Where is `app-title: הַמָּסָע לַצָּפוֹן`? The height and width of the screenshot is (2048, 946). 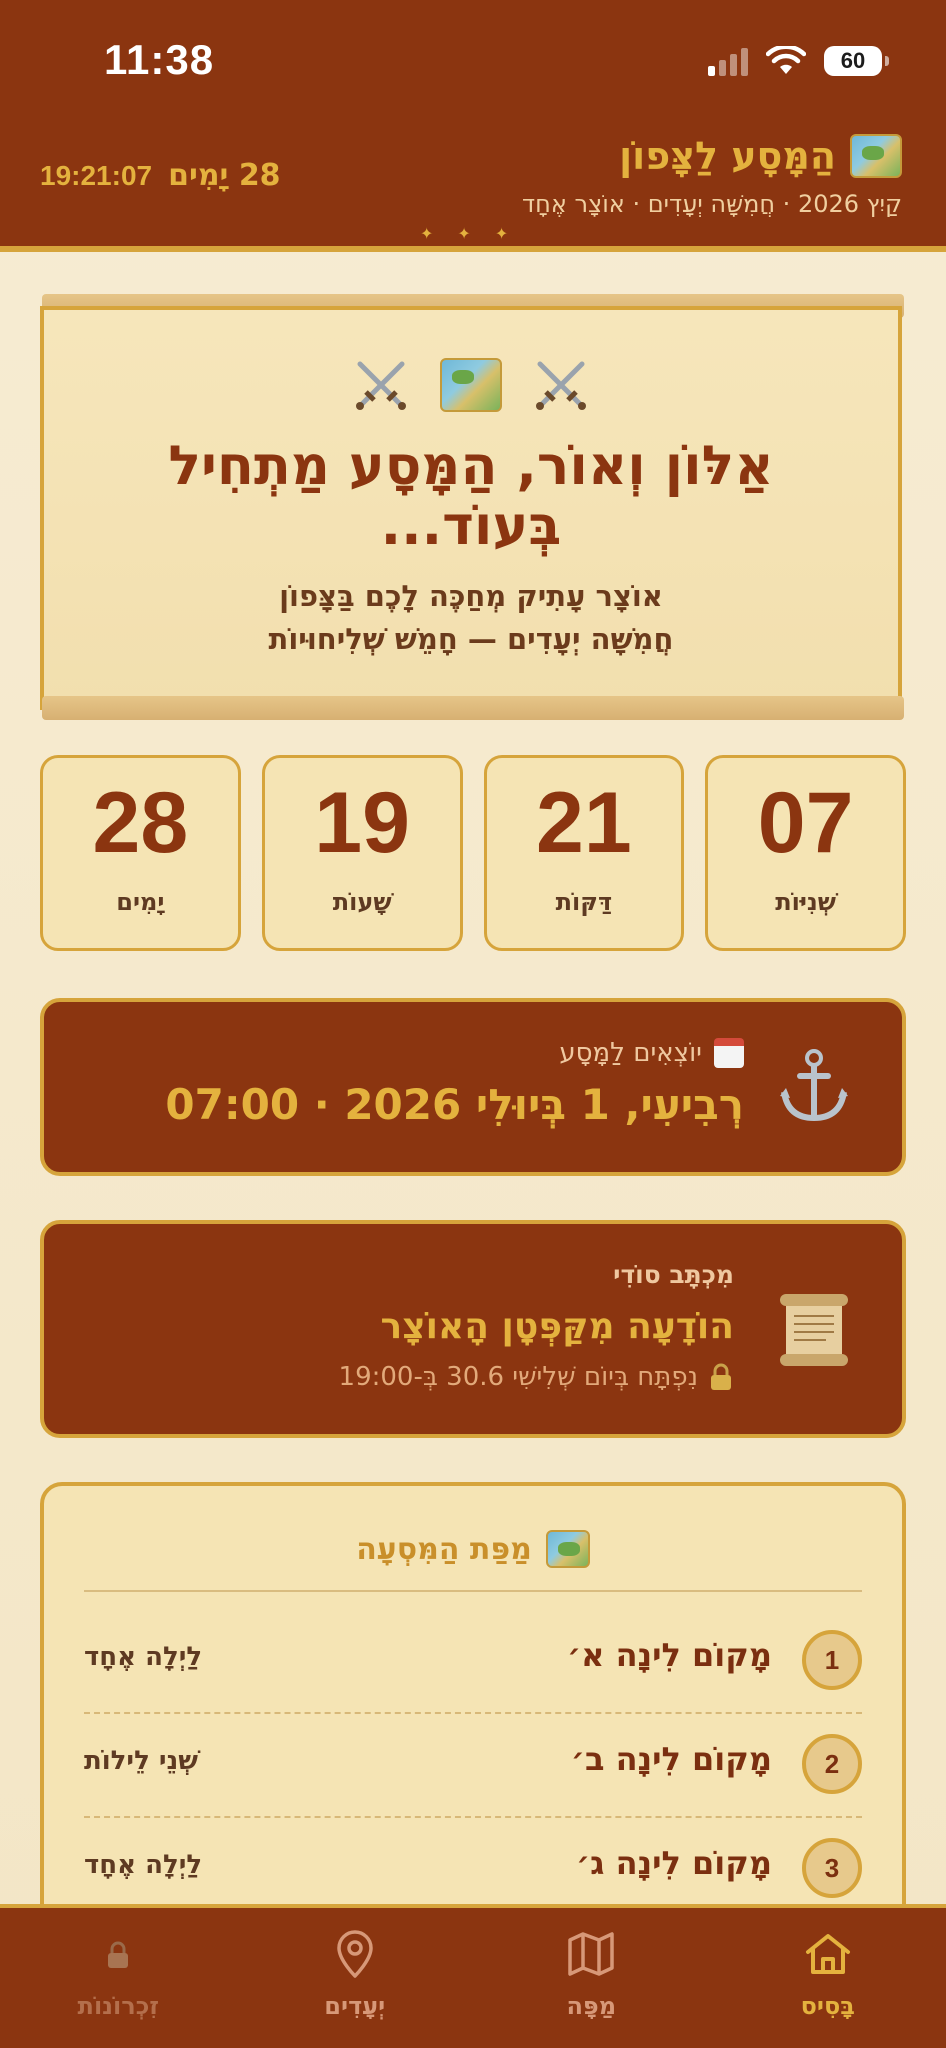
app-title: הַמָּסָע לַצָּפוֹן is located at coordinates (727, 156).